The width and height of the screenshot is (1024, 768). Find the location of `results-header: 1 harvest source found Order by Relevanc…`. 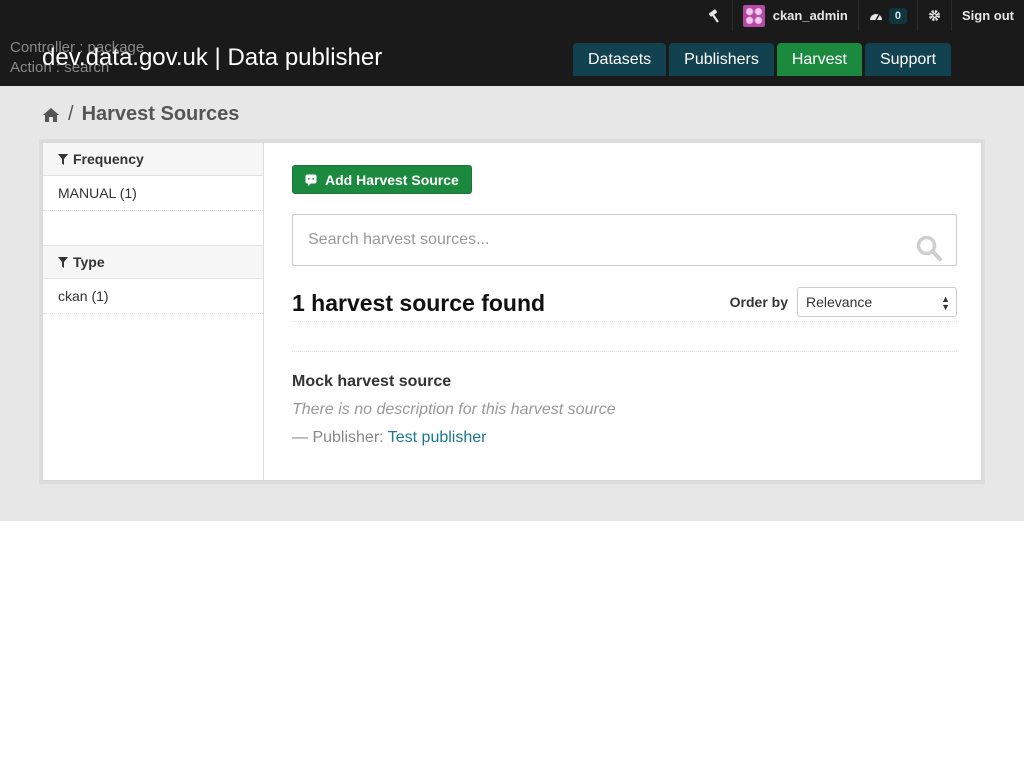

results-header: 1 harvest source found Order by Relevanc… is located at coordinates (624, 304).